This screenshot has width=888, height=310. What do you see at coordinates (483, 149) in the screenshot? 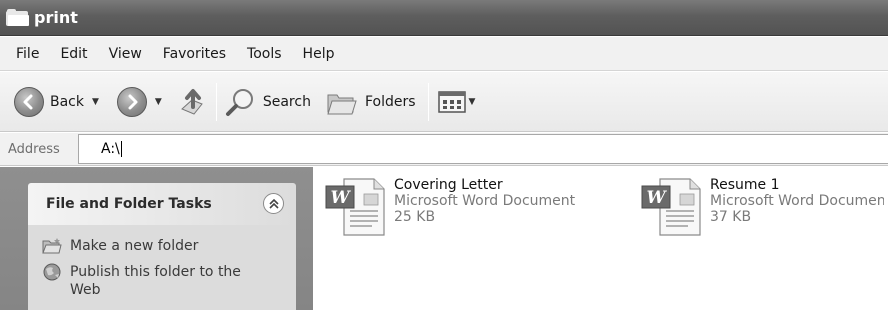
I see `address-input: A:\` at bounding box center [483, 149].